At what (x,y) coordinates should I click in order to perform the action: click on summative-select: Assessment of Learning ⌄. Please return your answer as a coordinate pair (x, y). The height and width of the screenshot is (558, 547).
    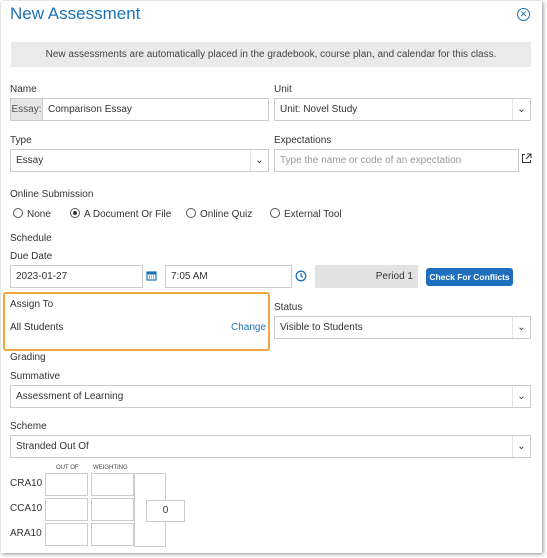
    Looking at the image, I should click on (270, 396).